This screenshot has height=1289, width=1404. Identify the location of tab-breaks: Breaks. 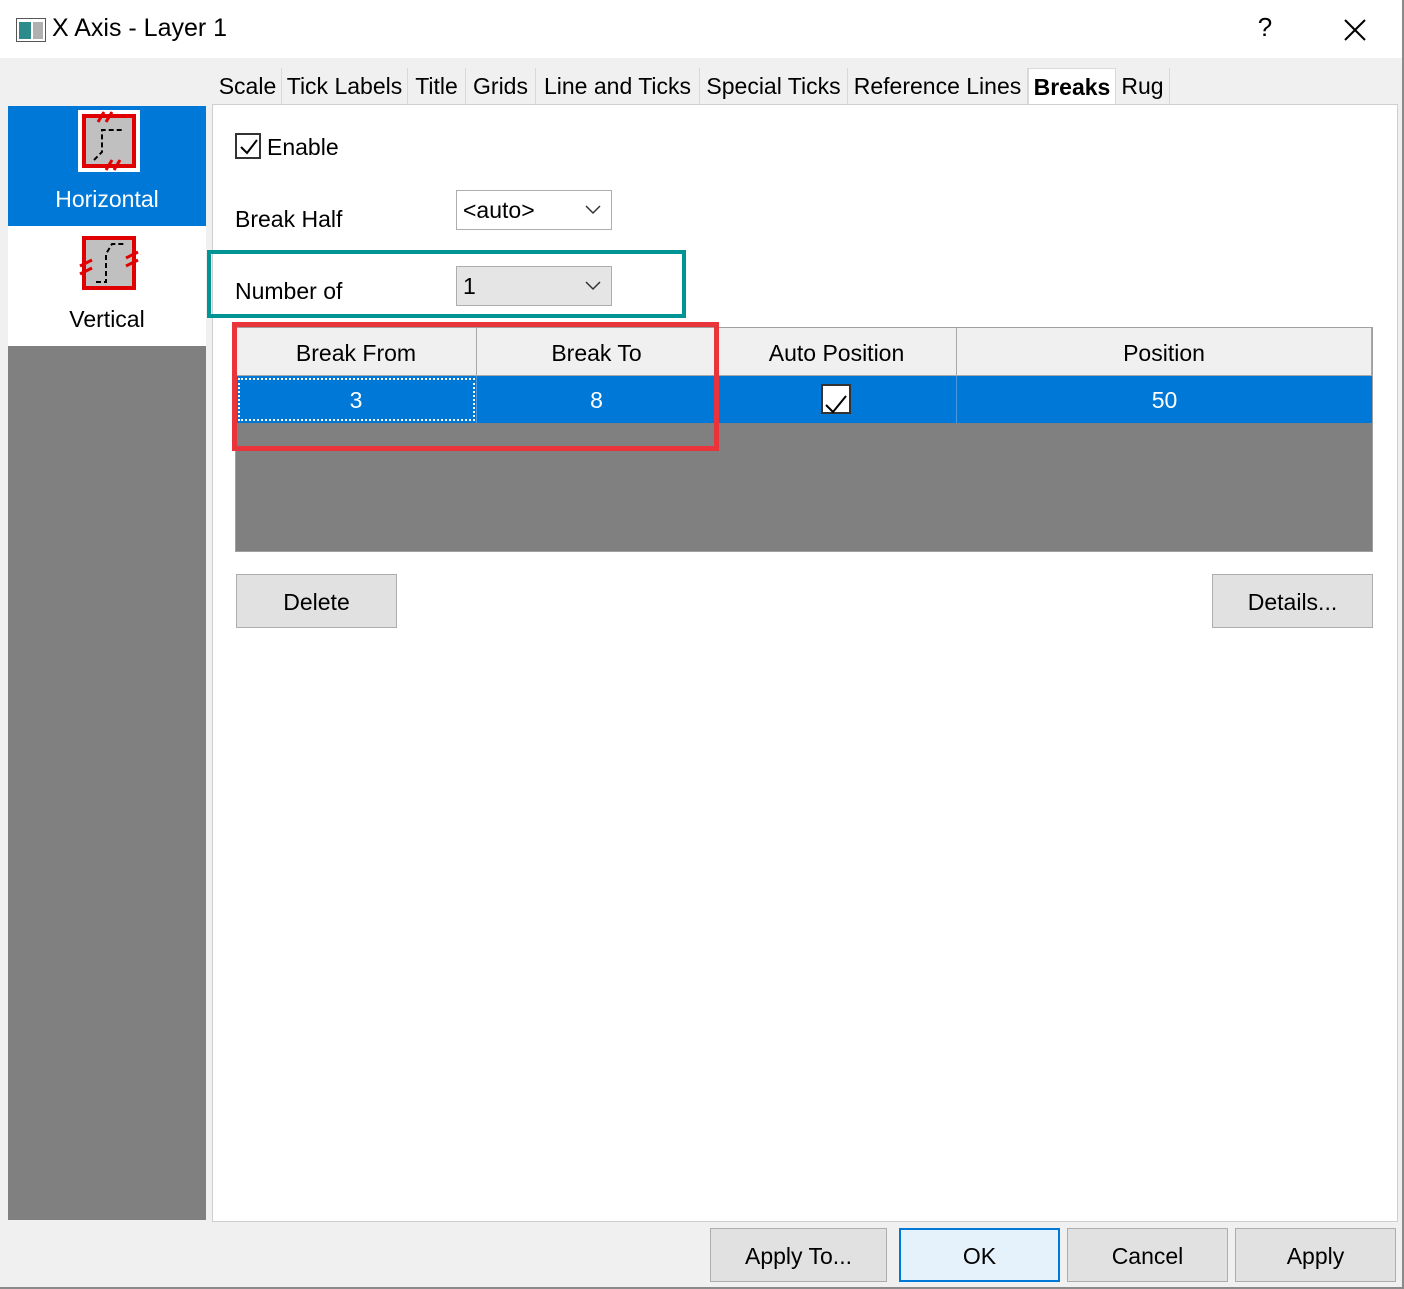
(1072, 87).